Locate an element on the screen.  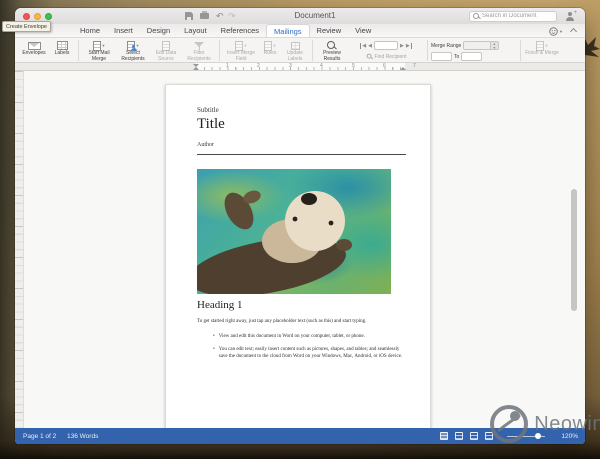
share-icon: + is located at coordinates (571, 16).